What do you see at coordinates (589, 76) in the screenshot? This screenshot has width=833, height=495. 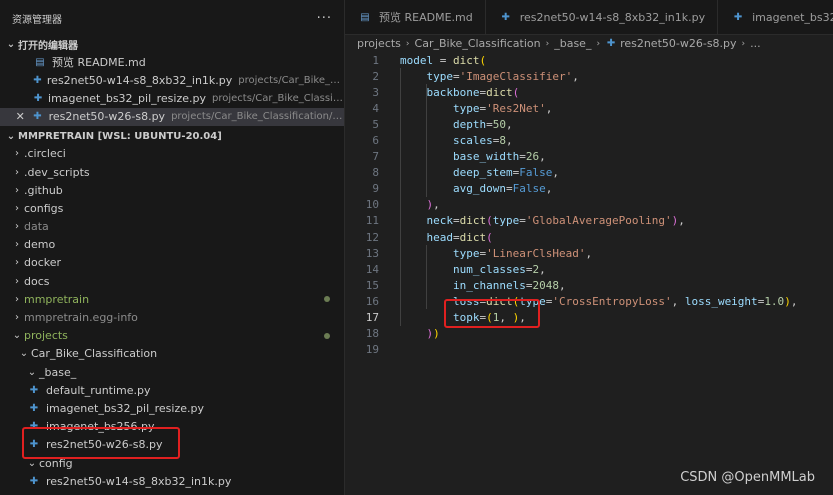 I see `code-line: 2 type='ImageClassifier',` at bounding box center [589, 76].